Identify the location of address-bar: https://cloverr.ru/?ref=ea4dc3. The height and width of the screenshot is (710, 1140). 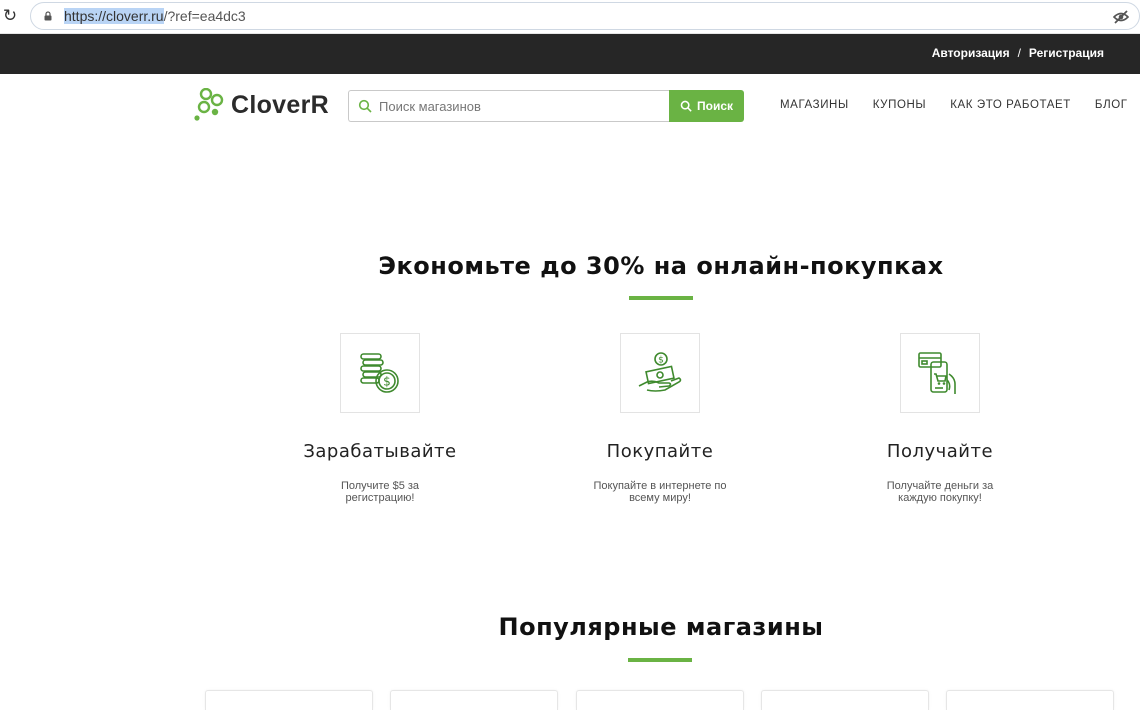
(585, 16).